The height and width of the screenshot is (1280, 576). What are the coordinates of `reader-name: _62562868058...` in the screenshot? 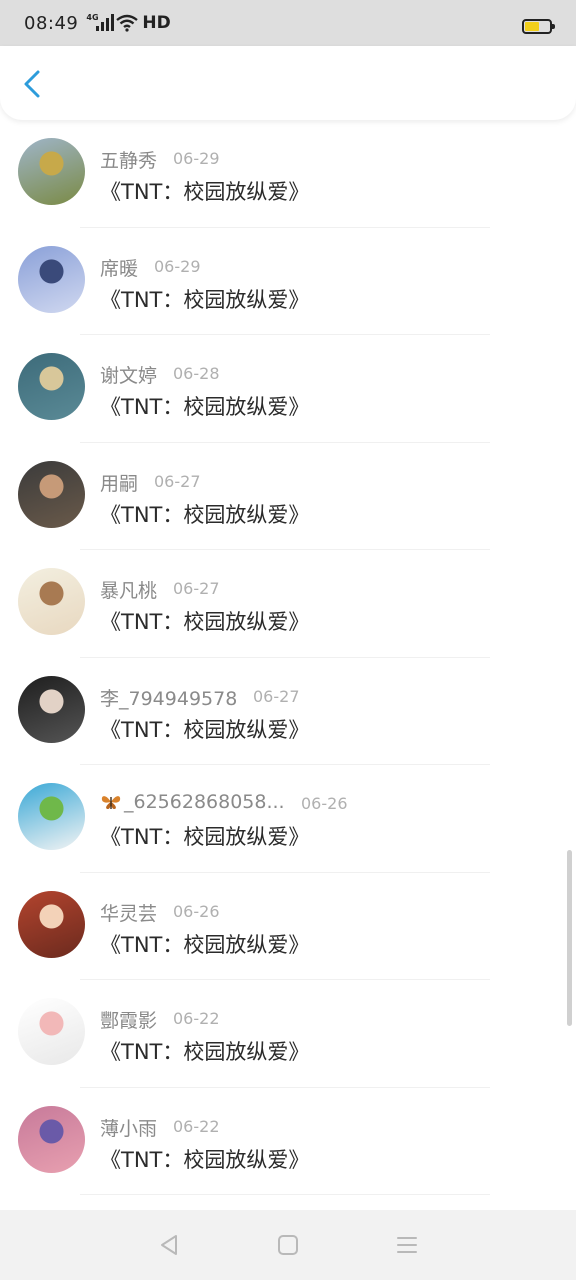 It's located at (192, 802).